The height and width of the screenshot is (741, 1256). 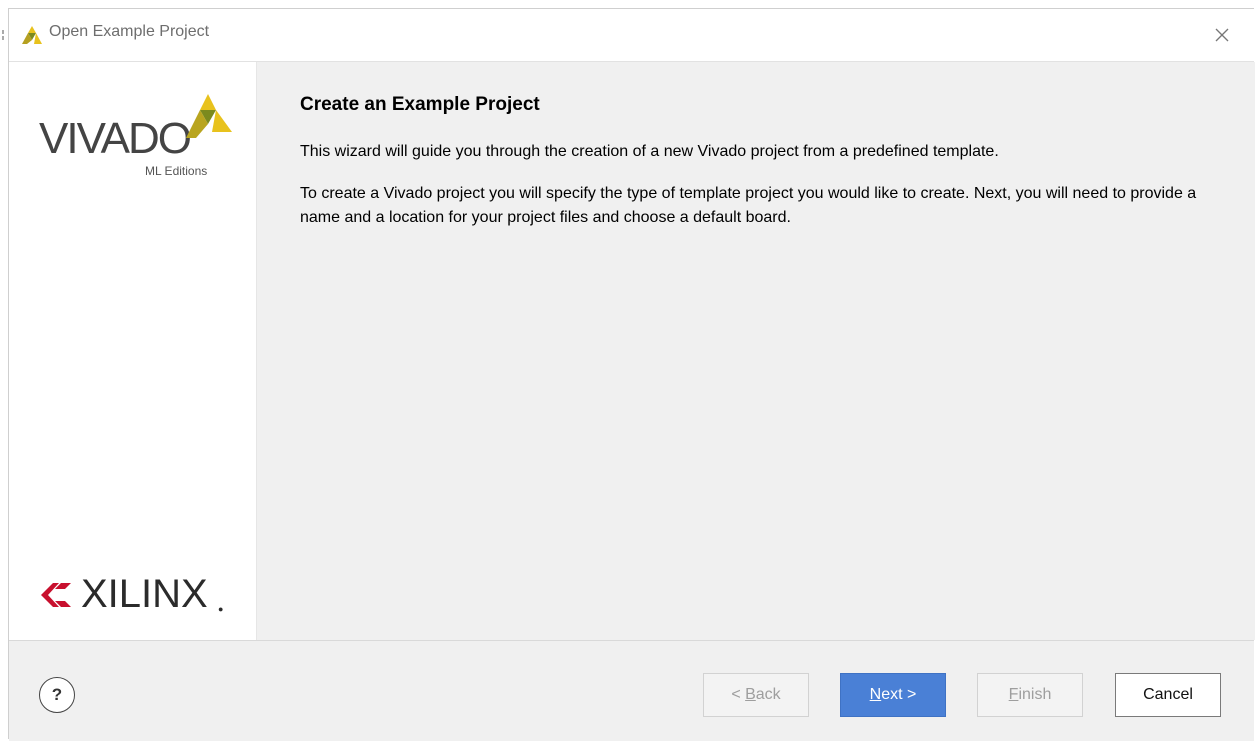 What do you see at coordinates (176, 171) in the screenshot?
I see `vivado-subtitle: ML Editions` at bounding box center [176, 171].